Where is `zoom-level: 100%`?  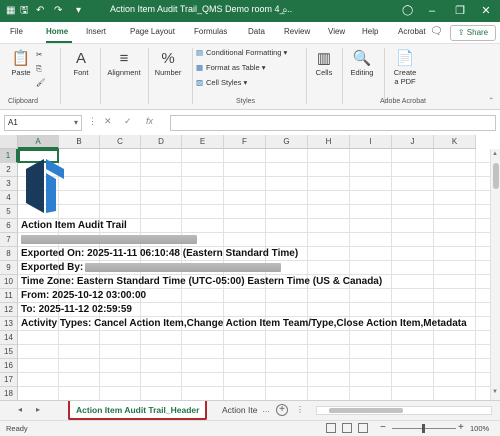
zoom-level: 100% is located at coordinates (479, 428).